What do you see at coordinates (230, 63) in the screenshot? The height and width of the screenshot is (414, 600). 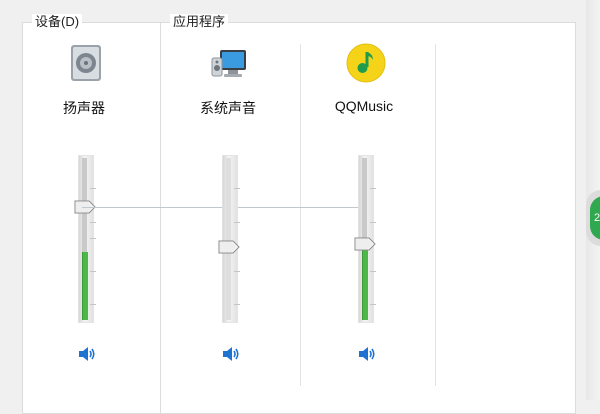 I see `system-sounds-icon` at bounding box center [230, 63].